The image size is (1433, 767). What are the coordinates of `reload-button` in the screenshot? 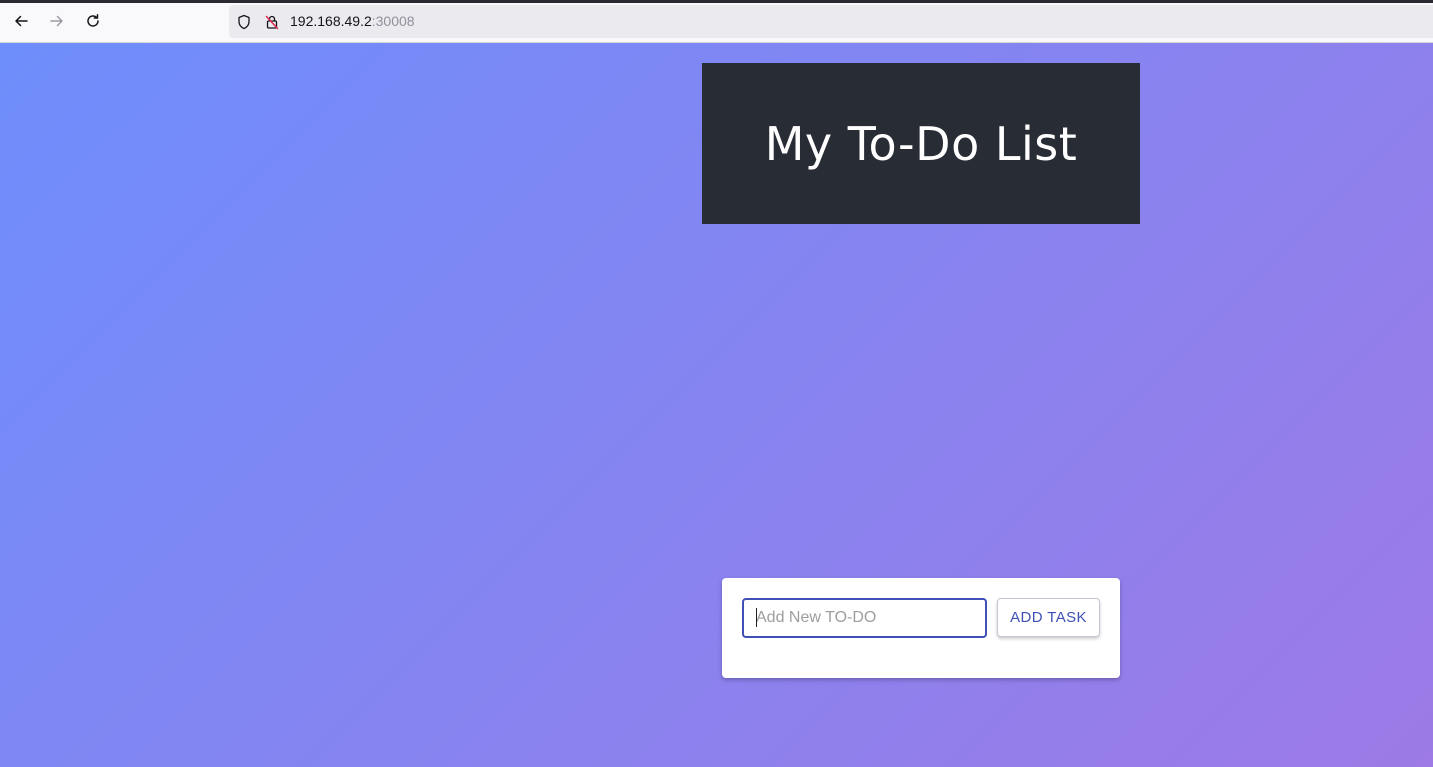 It's located at (93, 21).